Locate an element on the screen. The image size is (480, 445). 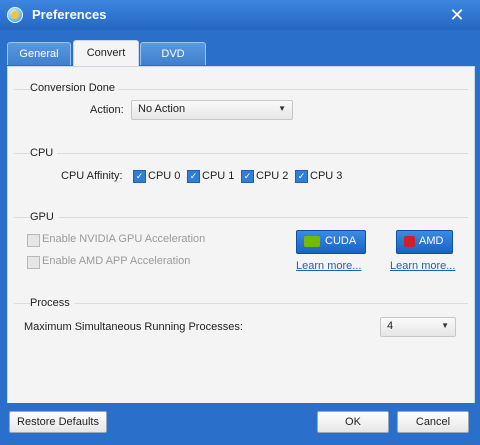
close-icon: ✕ is located at coordinates (457, 15).